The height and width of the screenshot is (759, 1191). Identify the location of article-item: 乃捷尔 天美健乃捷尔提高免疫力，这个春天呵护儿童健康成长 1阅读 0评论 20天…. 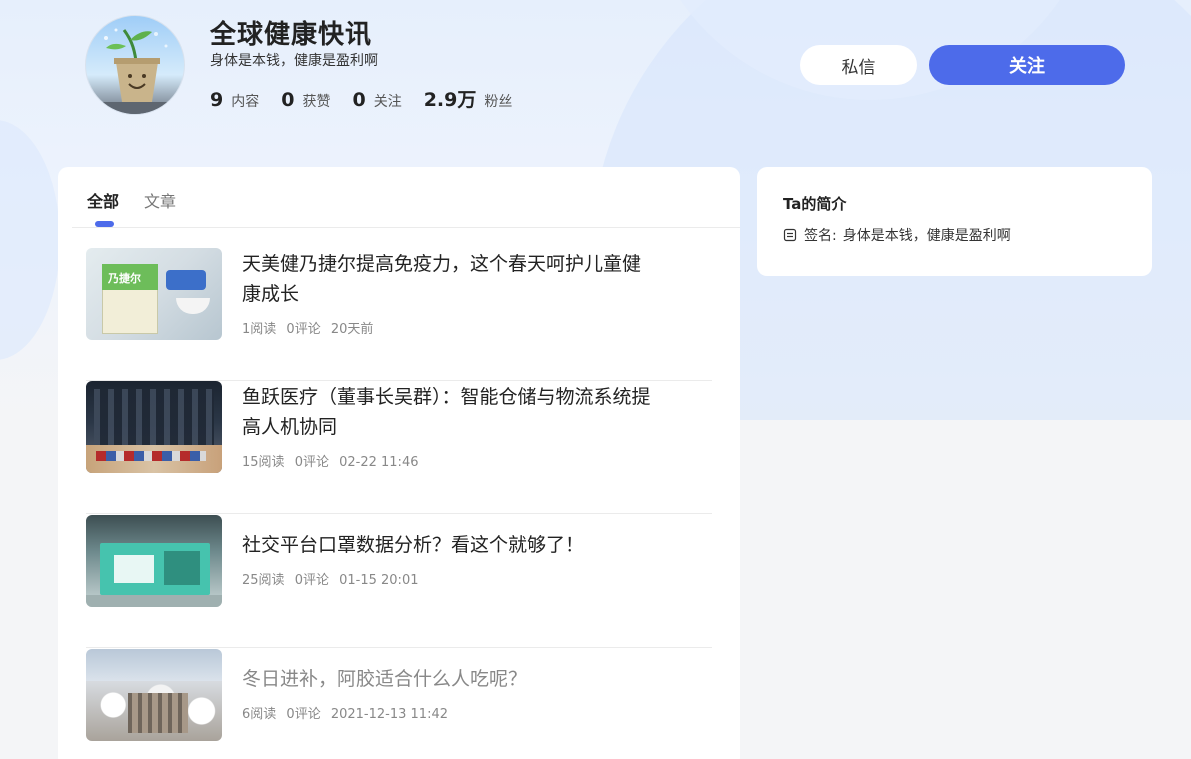
(399, 314).